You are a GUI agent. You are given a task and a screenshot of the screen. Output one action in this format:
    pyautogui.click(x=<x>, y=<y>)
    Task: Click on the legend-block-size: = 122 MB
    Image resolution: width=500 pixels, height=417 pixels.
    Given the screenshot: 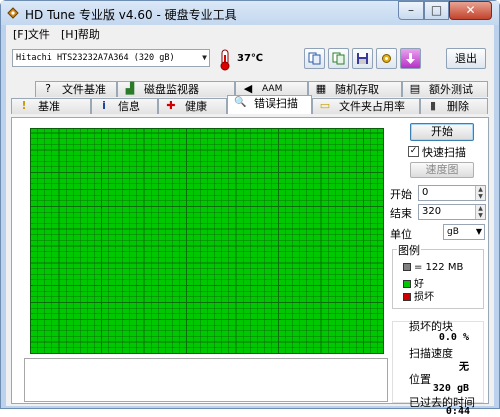 What is the action you would take?
    pyautogui.click(x=433, y=267)
    